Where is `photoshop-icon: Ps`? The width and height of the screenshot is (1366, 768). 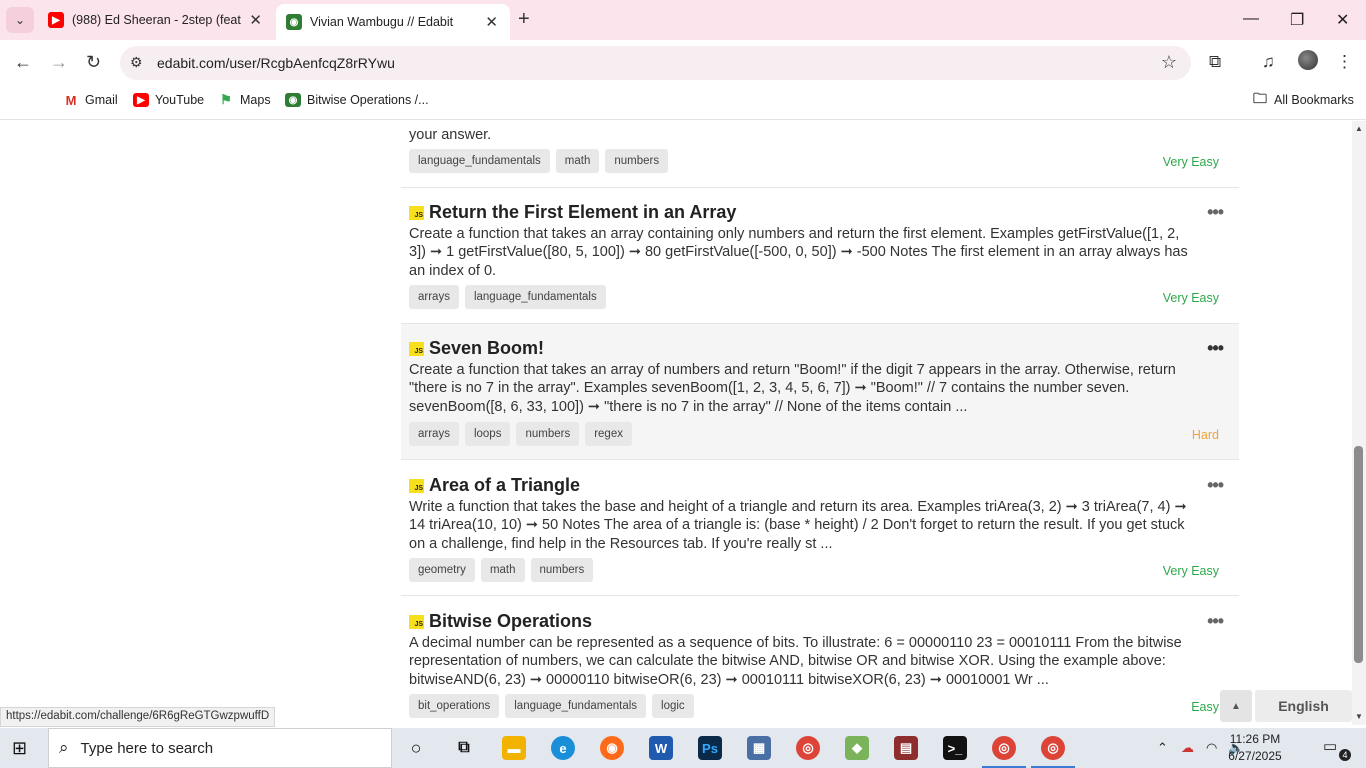 photoshop-icon: Ps is located at coordinates (710, 748).